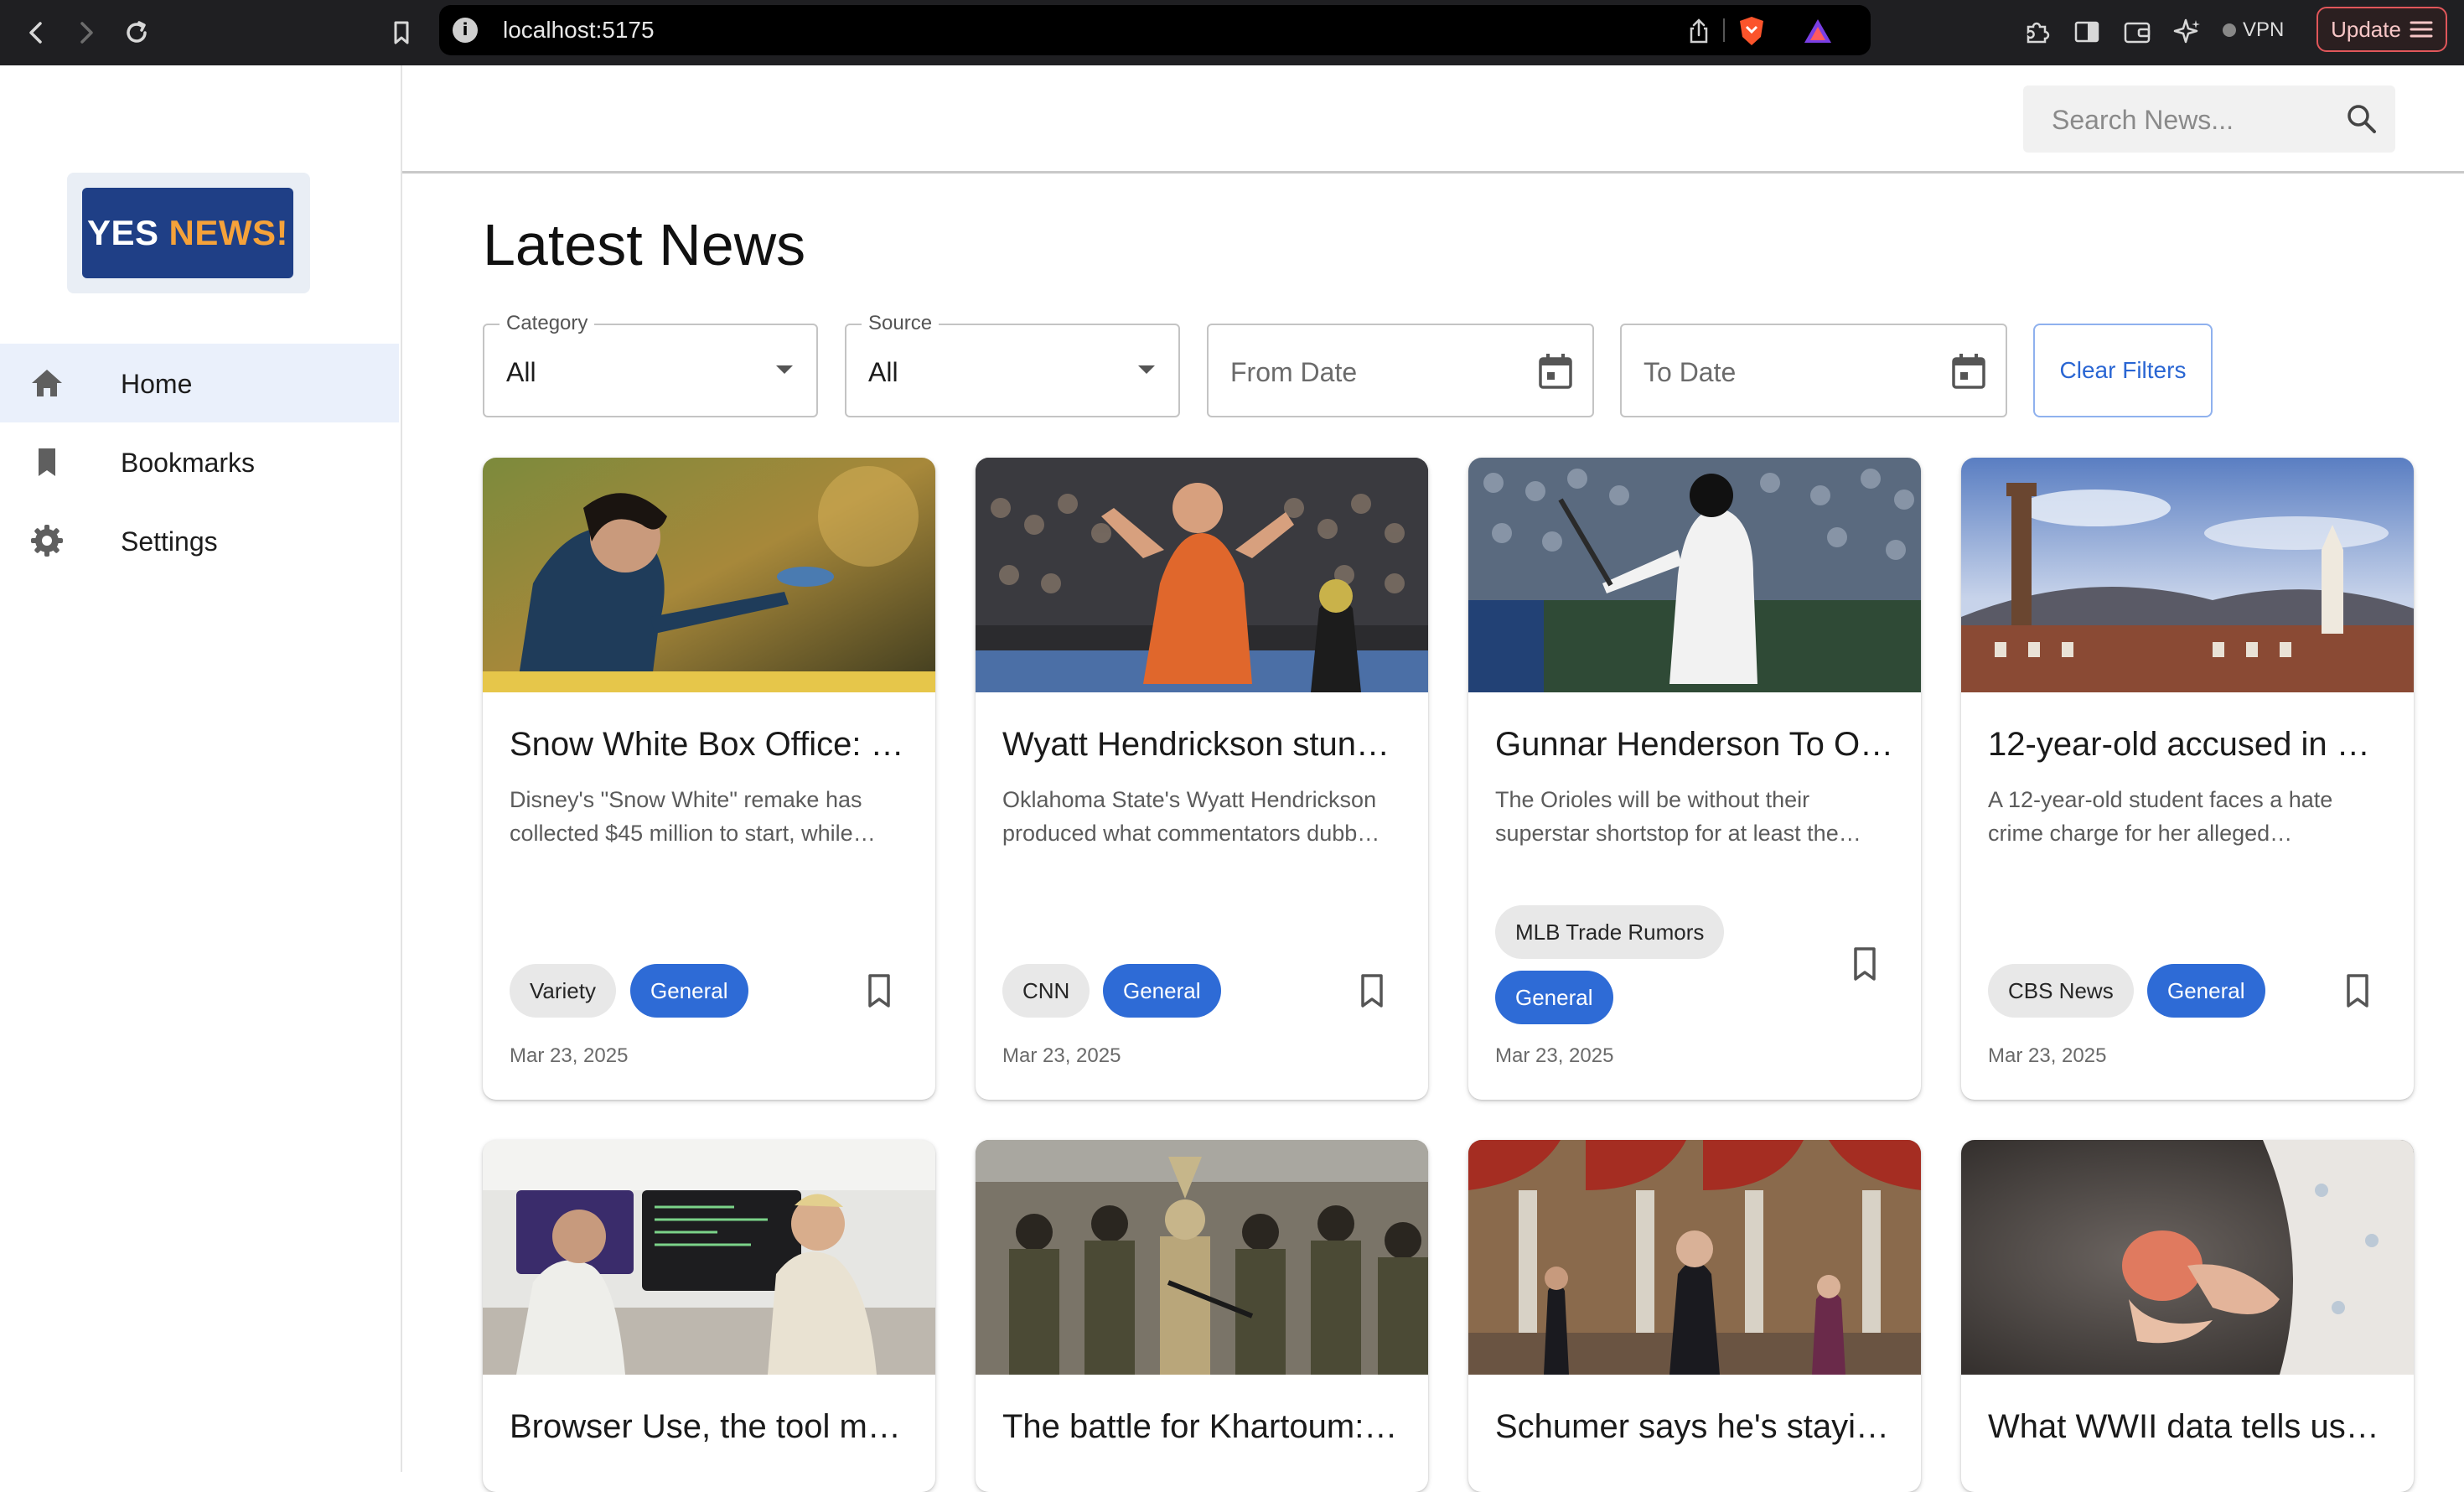 This screenshot has height=1492, width=2464. I want to click on search-icon, so click(2362, 119).